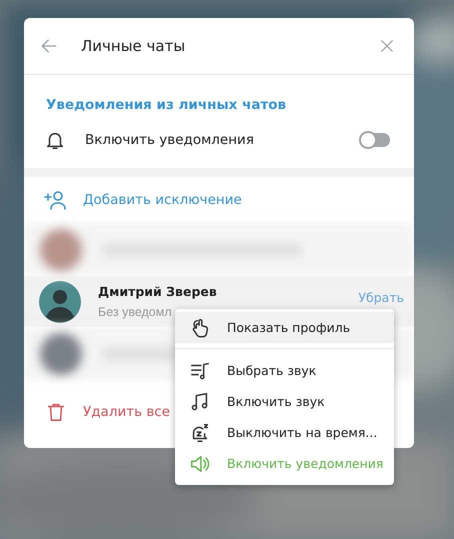 The image size is (454, 539). What do you see at coordinates (133, 46) in the screenshot?
I see `dialog-title: Личные чаты` at bounding box center [133, 46].